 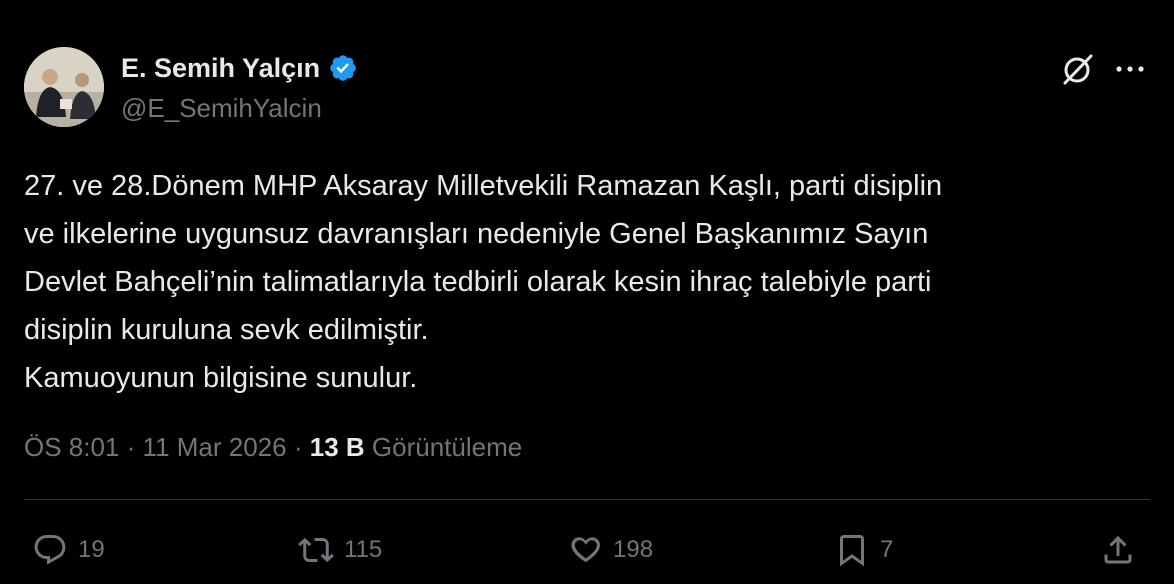 I want to click on views-count: 13 B, so click(x=337, y=447).